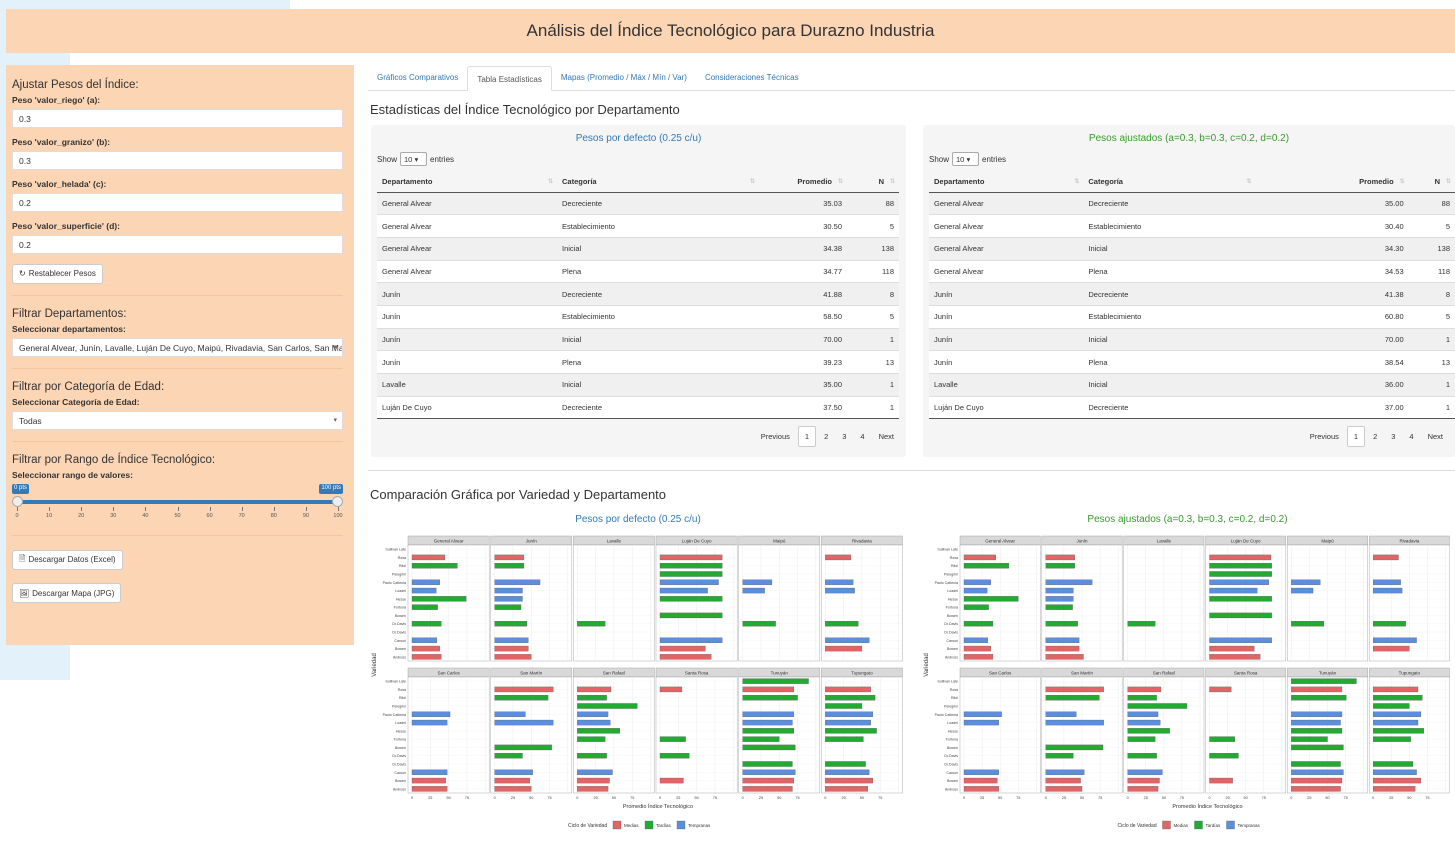 Image resolution: width=1455 pixels, height=861 pixels. Describe the element at coordinates (67, 559) in the screenshot. I see `download-excel-button: 🗎 Descargar Datos (Excel)` at that location.